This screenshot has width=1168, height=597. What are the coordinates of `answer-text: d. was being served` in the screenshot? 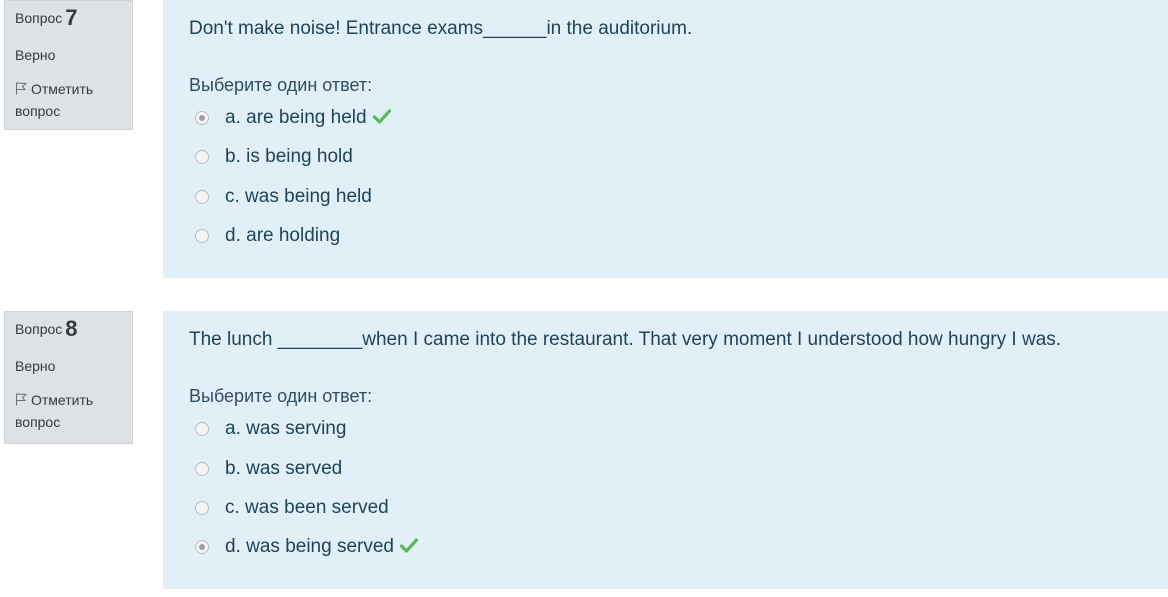 It's located at (309, 546).